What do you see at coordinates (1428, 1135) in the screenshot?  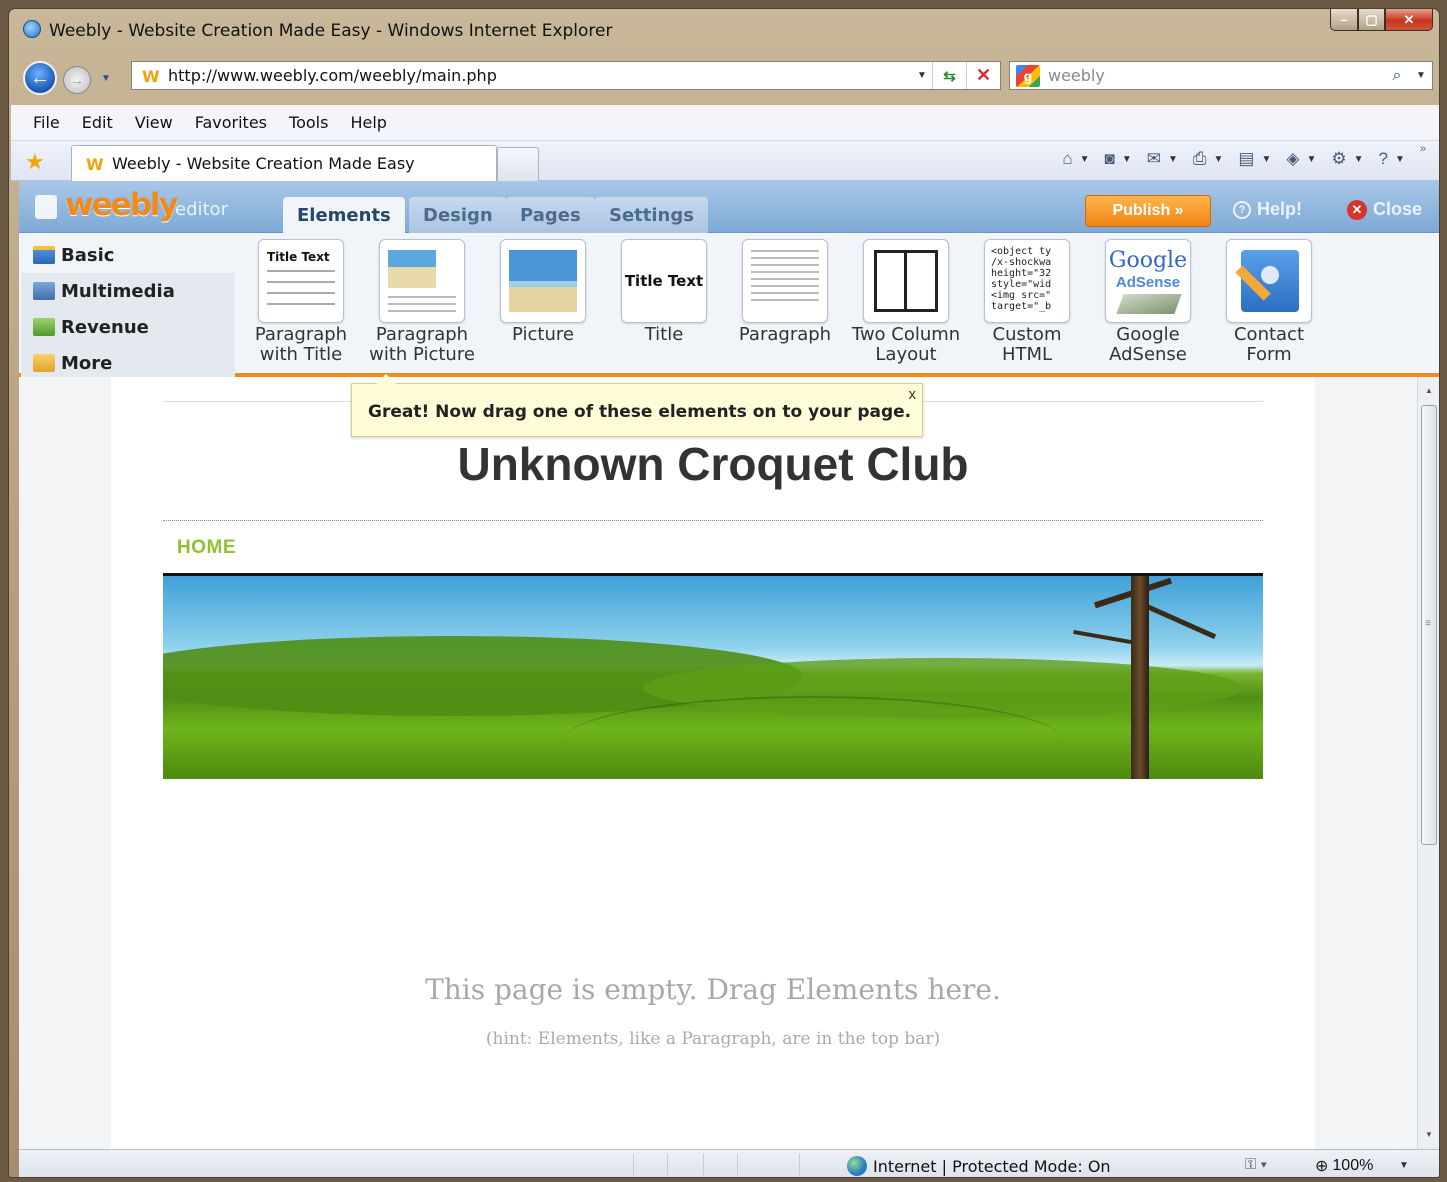 I see `scroll-down-arrow-icon: ▼` at bounding box center [1428, 1135].